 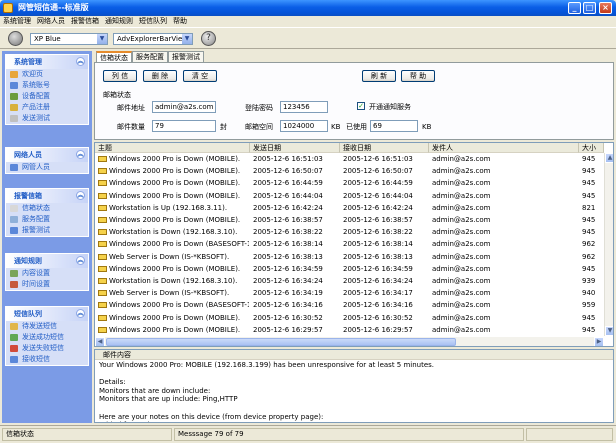 What do you see at coordinates (47, 96) in the screenshot?
I see `sidebar-item-device: 设备配置` at bounding box center [47, 96].